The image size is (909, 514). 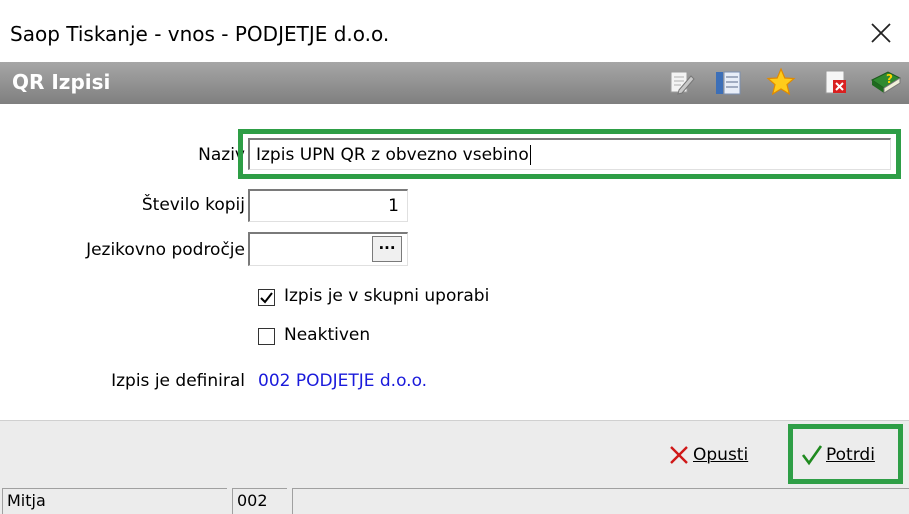 I want to click on text-cursor, so click(x=530, y=155).